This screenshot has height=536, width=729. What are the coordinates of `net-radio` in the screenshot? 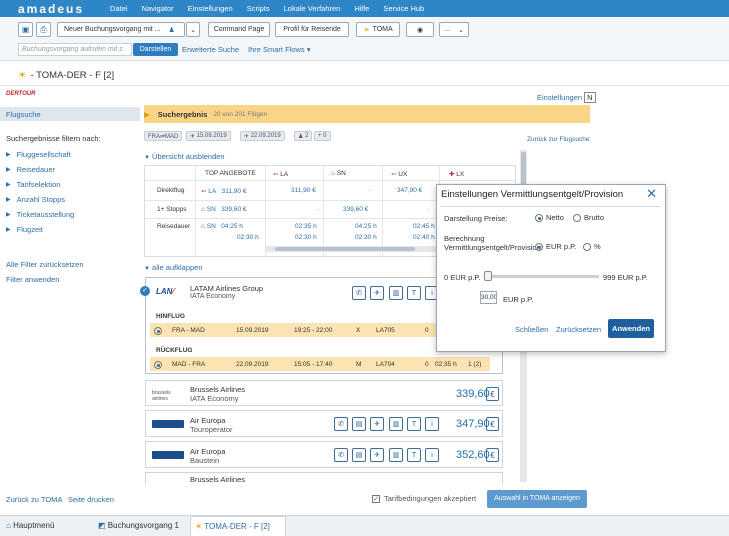 It's located at (539, 218).